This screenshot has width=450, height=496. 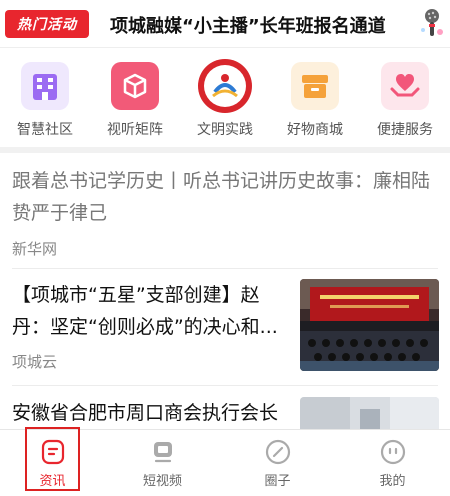 What do you see at coordinates (35, 249) in the screenshot?
I see `news-source: 新华网` at bounding box center [35, 249].